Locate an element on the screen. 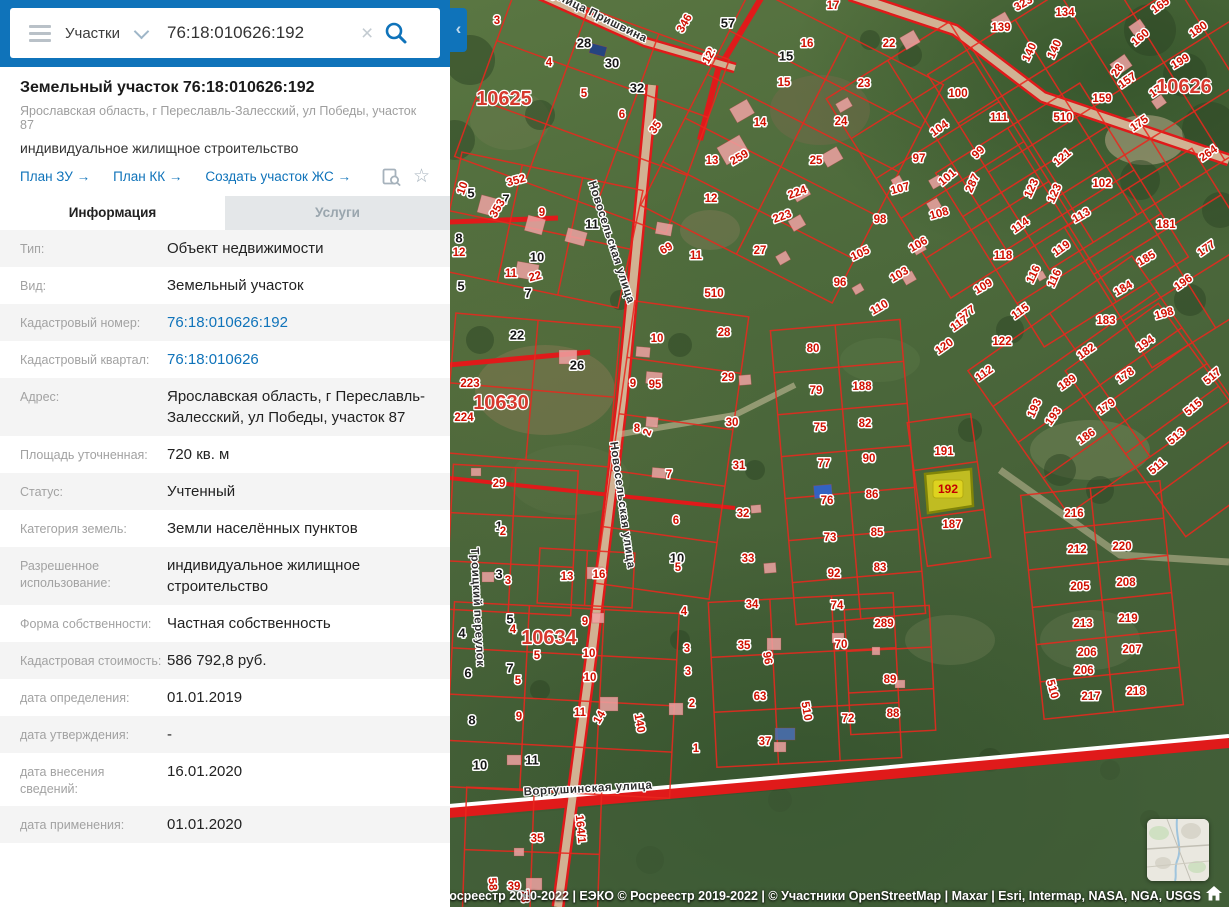  svg-text: 185 is located at coordinates (1146, 259).